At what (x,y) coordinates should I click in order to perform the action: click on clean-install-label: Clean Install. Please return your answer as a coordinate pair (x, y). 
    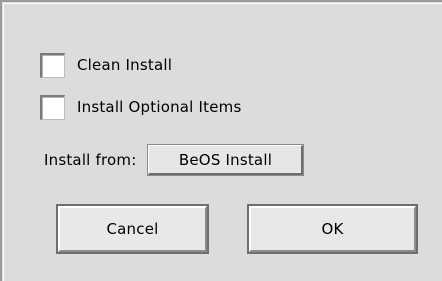
    Looking at the image, I should click on (124, 65).